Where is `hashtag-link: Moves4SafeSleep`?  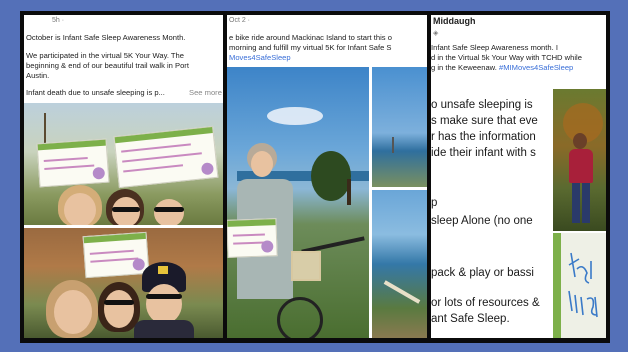 hashtag-link: Moves4SafeSleep is located at coordinates (260, 58).